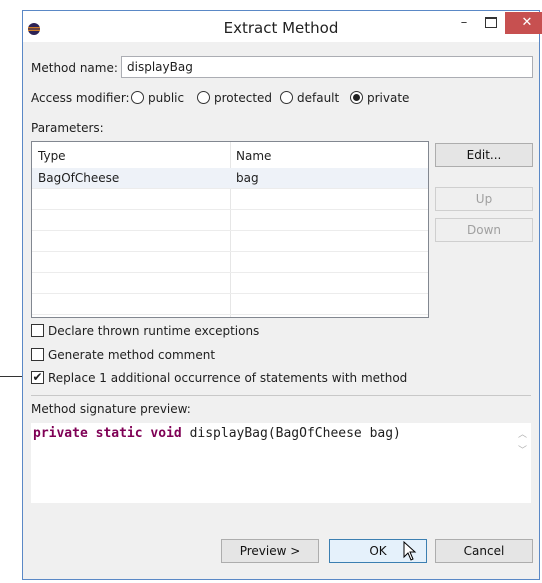 The width and height of the screenshot is (542, 583). Describe the element at coordinates (410, 551) in the screenshot. I see `mouse-cursor-icon` at that location.